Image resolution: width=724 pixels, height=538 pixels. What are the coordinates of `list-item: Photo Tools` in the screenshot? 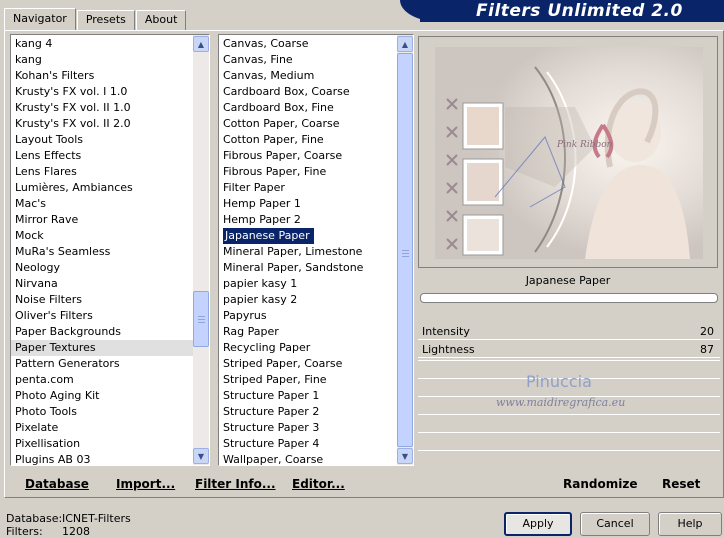 It's located at (103, 412).